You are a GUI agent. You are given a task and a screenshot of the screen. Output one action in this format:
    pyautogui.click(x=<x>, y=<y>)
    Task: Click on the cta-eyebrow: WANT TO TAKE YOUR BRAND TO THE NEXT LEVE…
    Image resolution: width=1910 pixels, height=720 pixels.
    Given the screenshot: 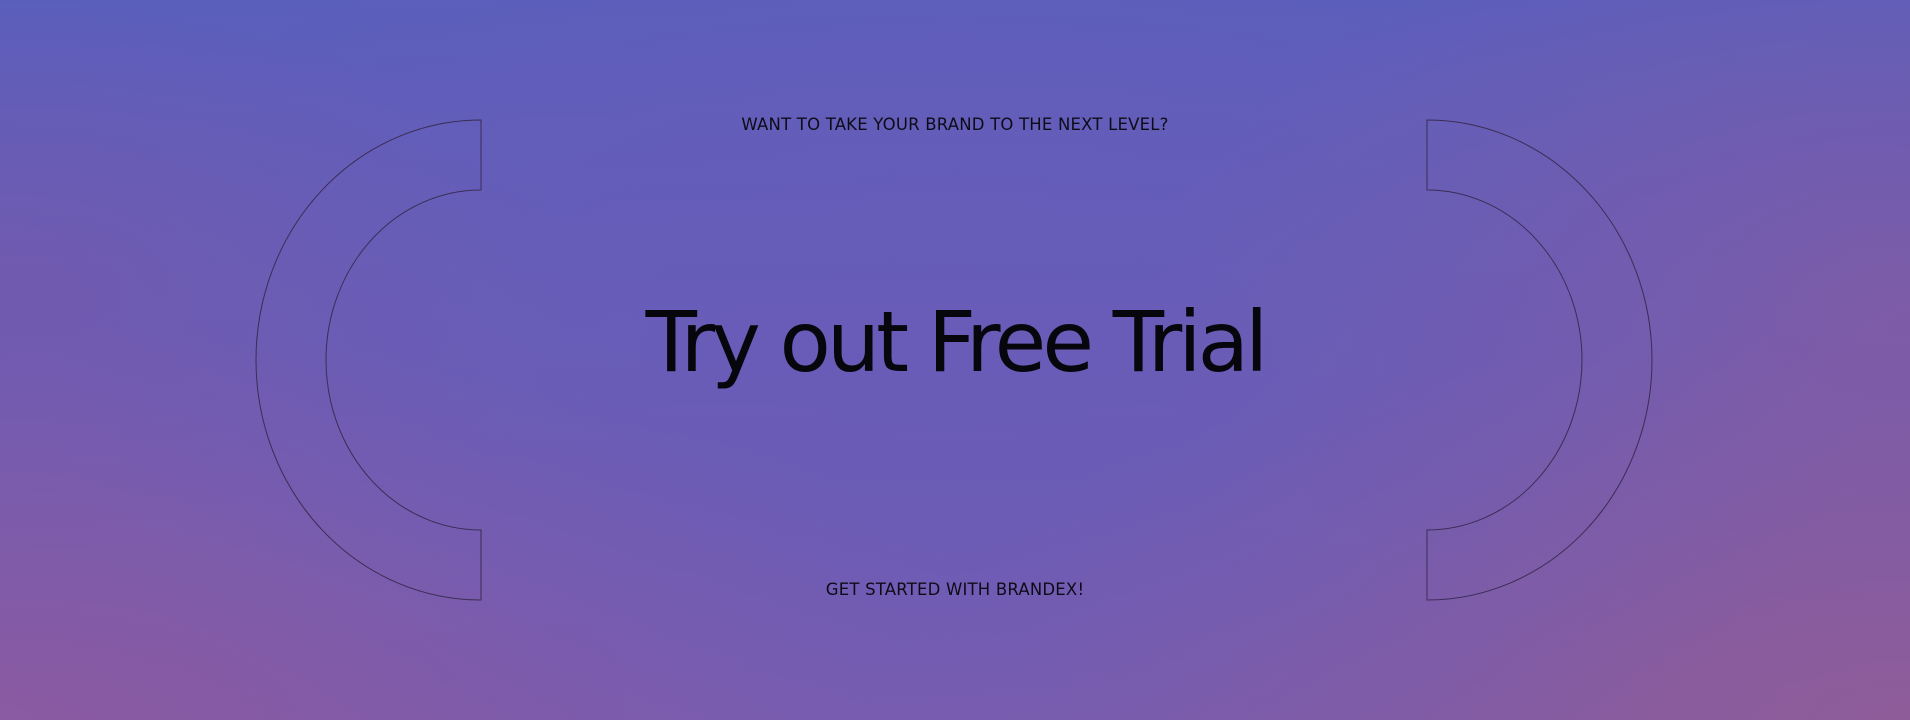 What is the action you would take?
    pyautogui.click(x=955, y=124)
    